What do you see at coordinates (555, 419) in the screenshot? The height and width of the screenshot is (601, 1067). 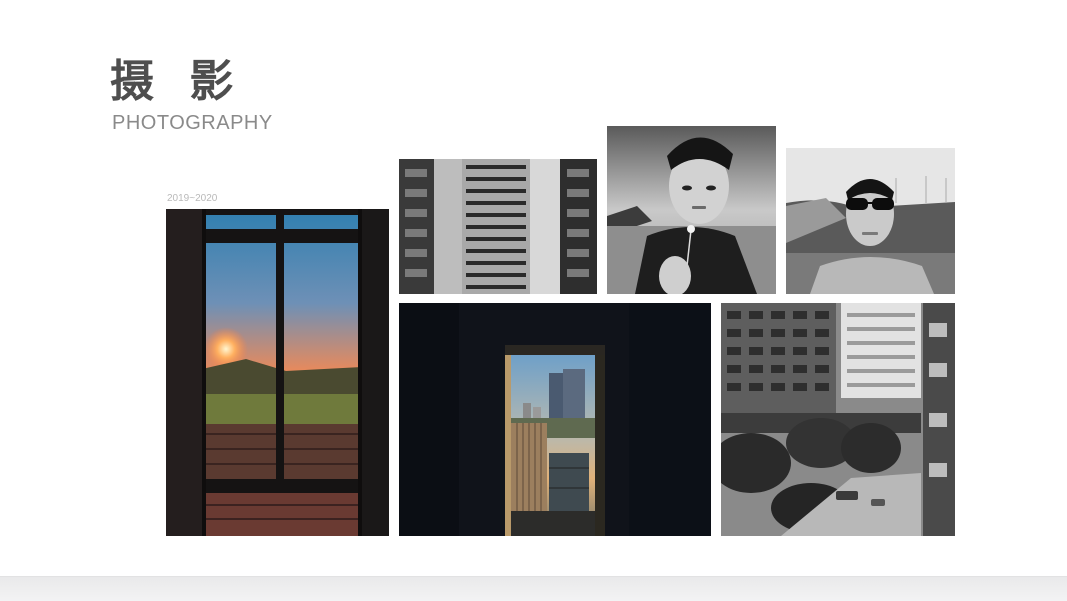 I see `photo-doorway-city-view` at bounding box center [555, 419].